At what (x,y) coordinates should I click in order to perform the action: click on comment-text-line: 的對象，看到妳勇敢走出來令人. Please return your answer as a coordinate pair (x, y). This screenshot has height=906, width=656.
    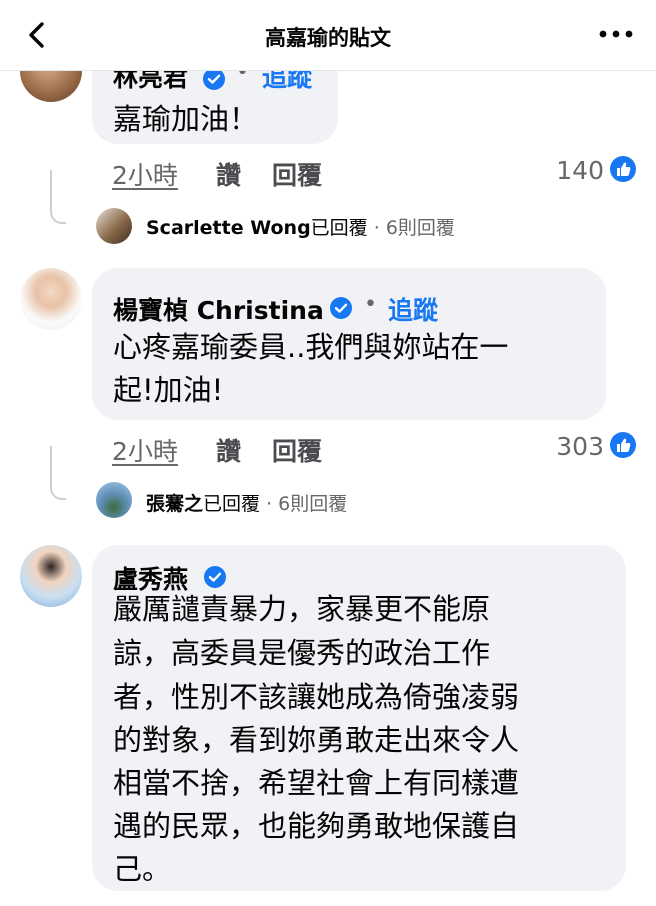
    Looking at the image, I should click on (316, 740).